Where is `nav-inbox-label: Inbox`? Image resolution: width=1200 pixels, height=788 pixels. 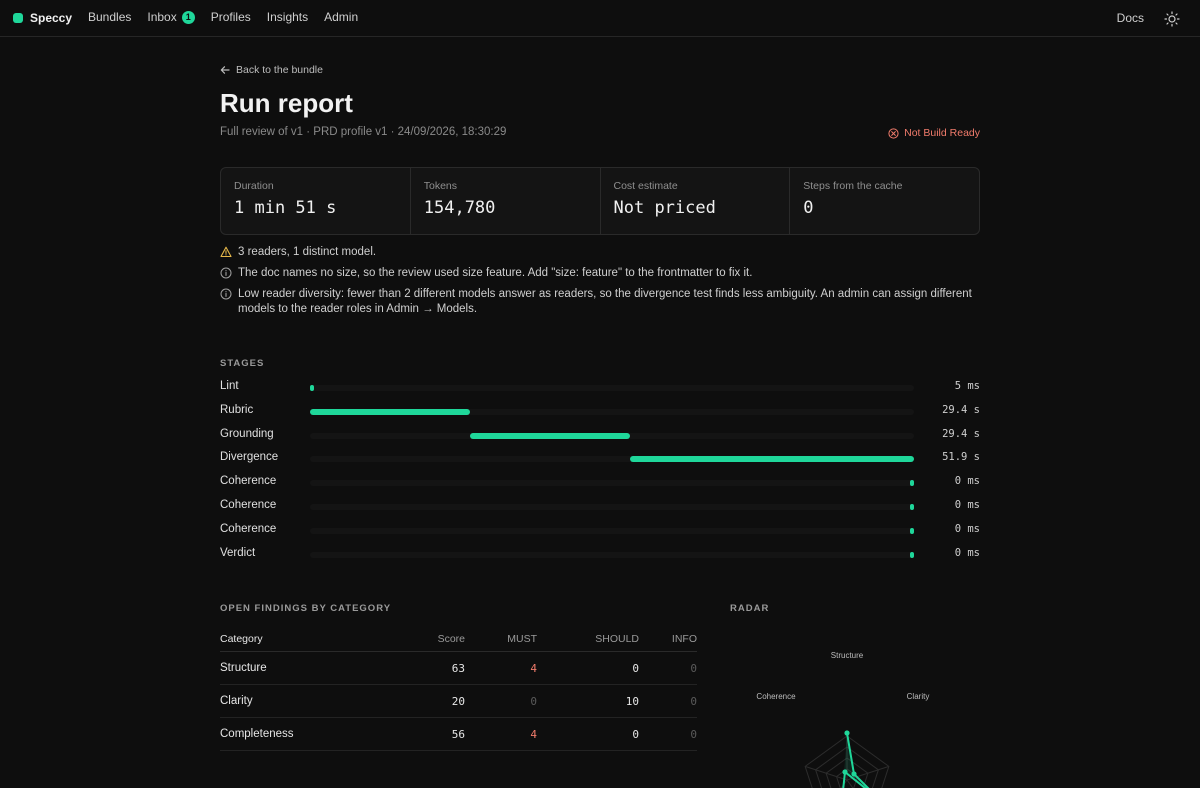 nav-inbox-label: Inbox is located at coordinates (162, 17).